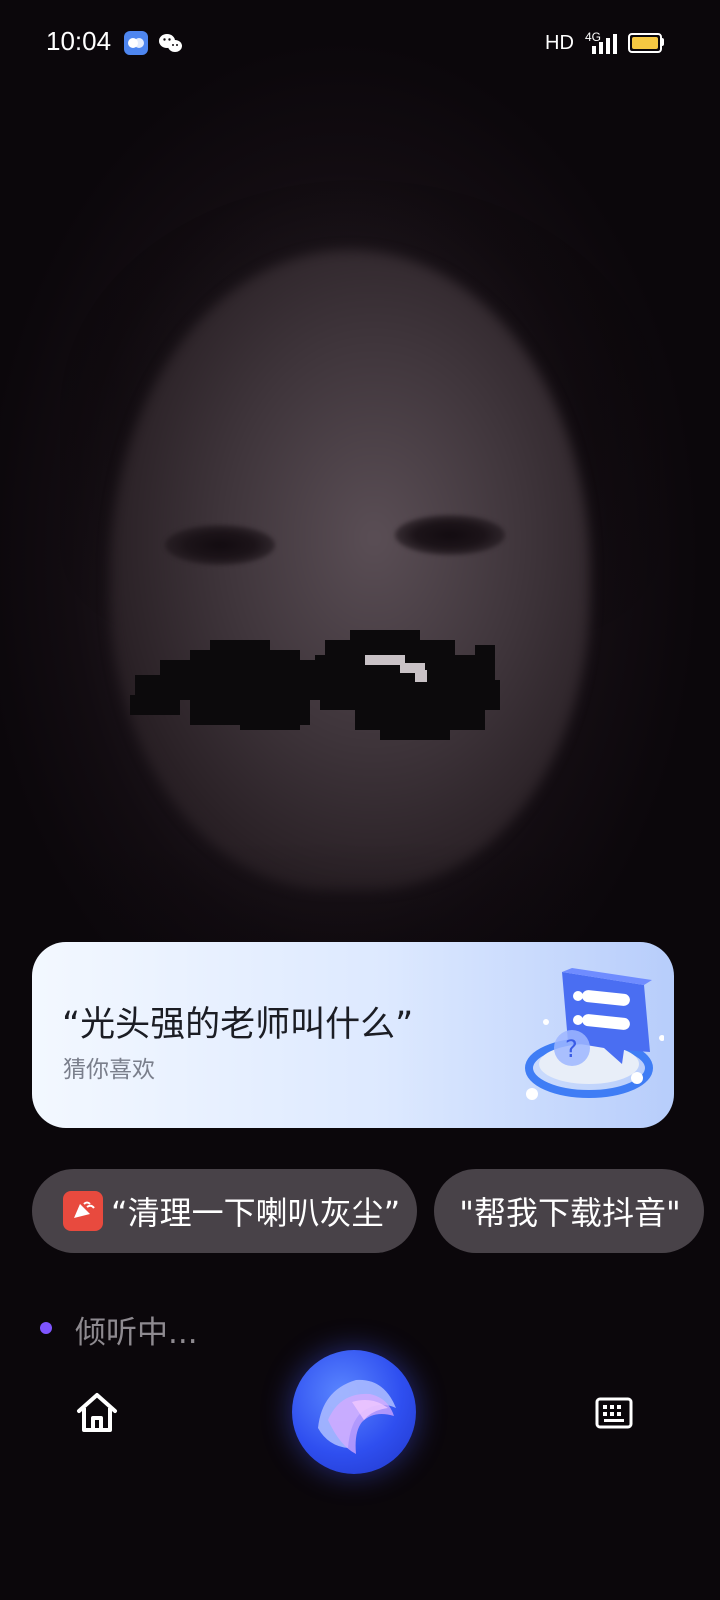 This screenshot has width=720, height=1600. Describe the element at coordinates (315, 685) in the screenshot. I see `mustache-filter-icon` at that location.